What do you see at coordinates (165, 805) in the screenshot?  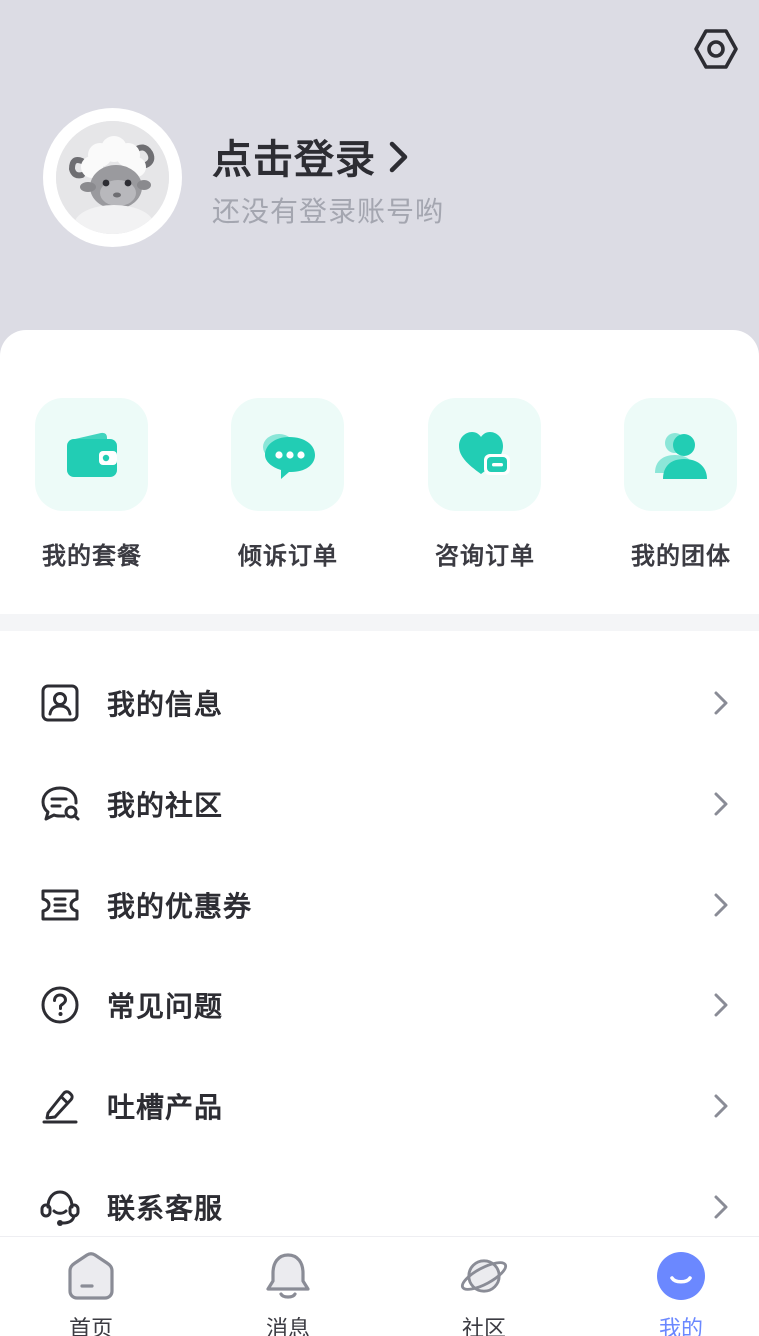 I see `menu-item-label: 我的社区` at bounding box center [165, 805].